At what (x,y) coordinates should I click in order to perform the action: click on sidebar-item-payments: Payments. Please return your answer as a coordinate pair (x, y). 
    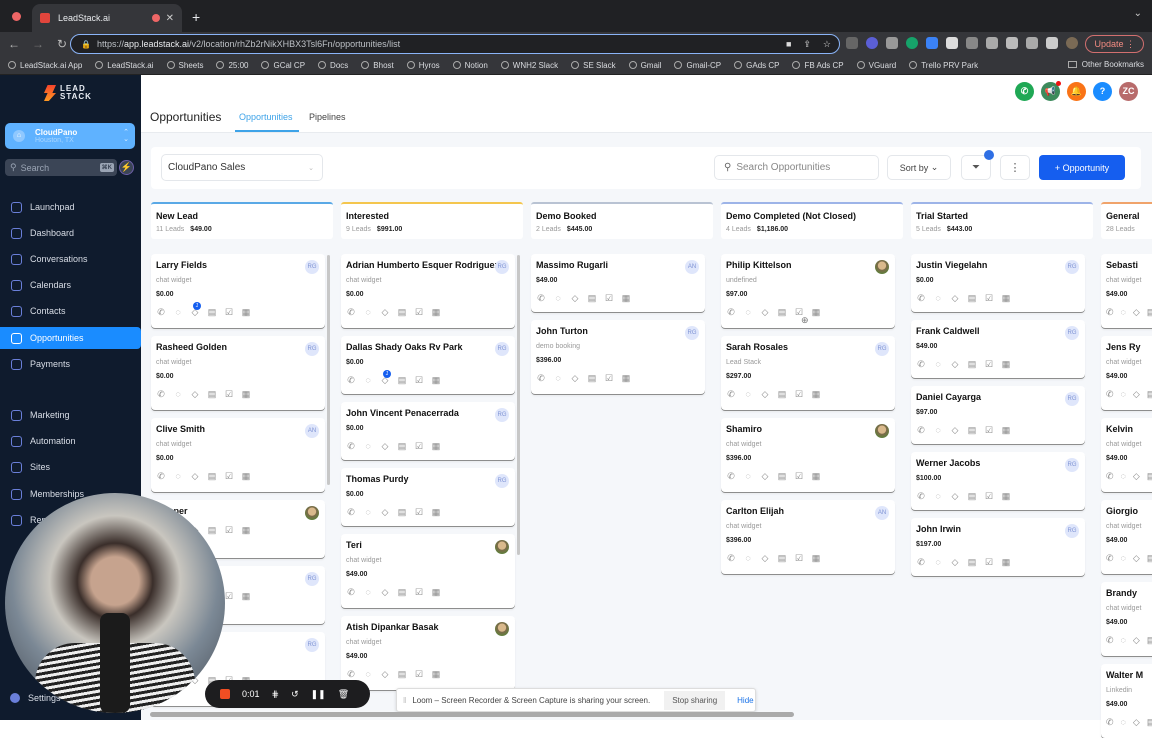
    Looking at the image, I should click on (70, 364).